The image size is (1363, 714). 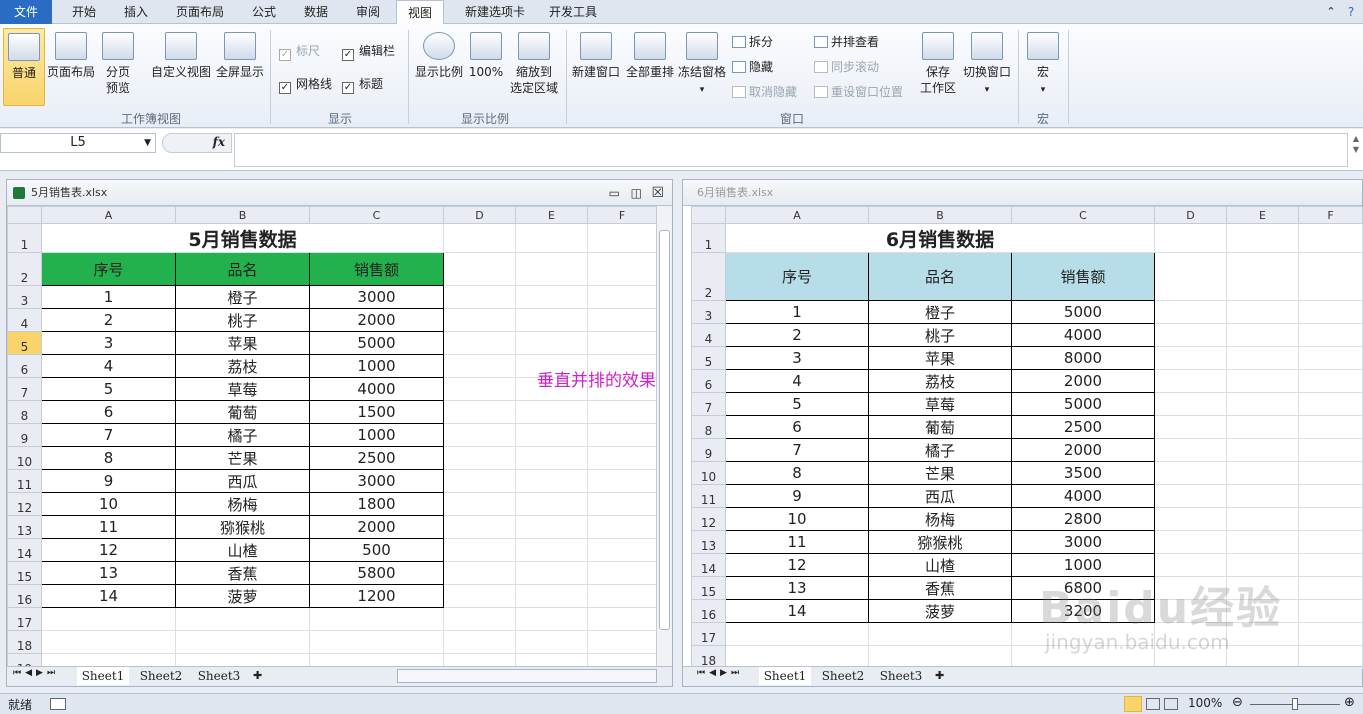 I want to click on sheet-tab-3: Sheet3, so click(x=901, y=676).